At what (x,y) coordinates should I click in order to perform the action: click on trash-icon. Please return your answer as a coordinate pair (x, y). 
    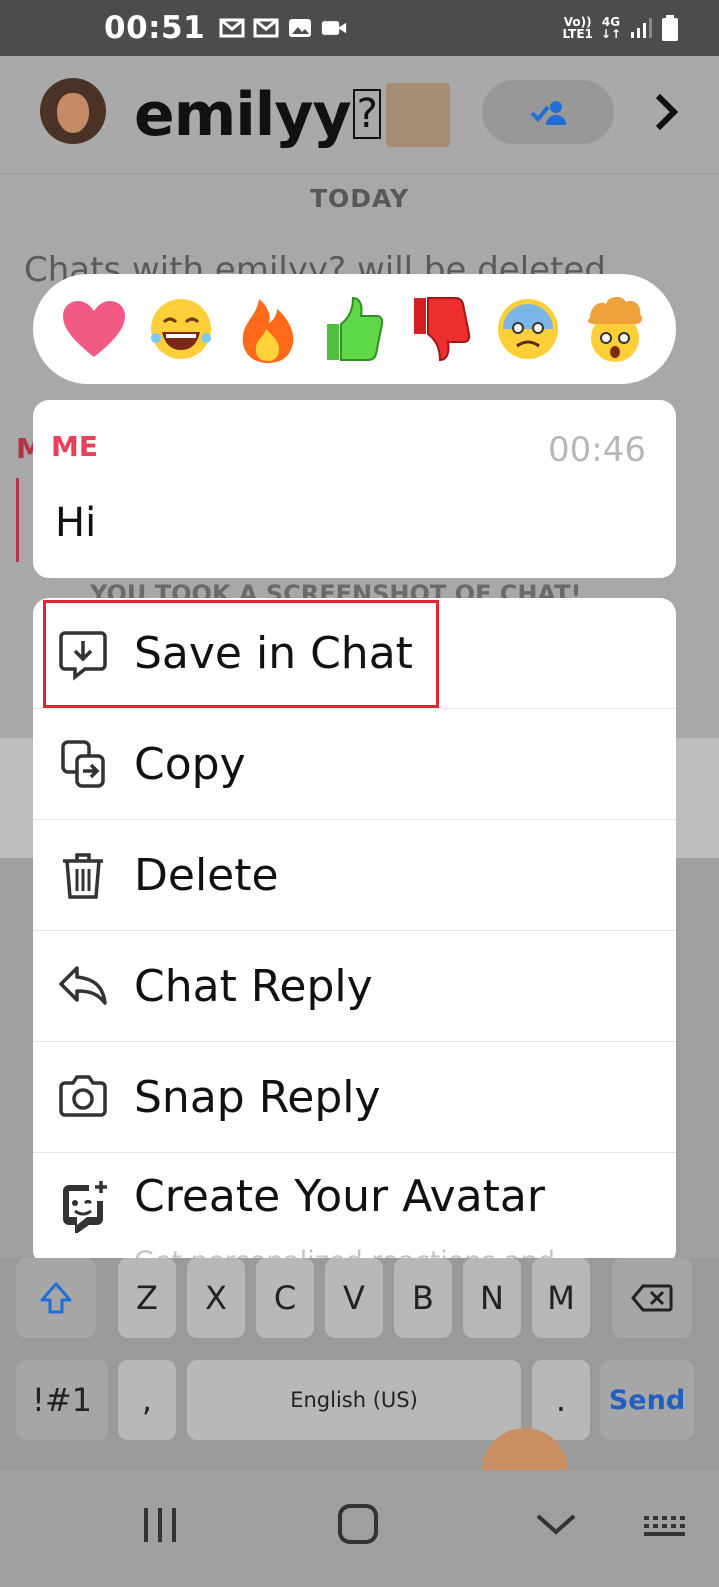
    Looking at the image, I should click on (83, 876).